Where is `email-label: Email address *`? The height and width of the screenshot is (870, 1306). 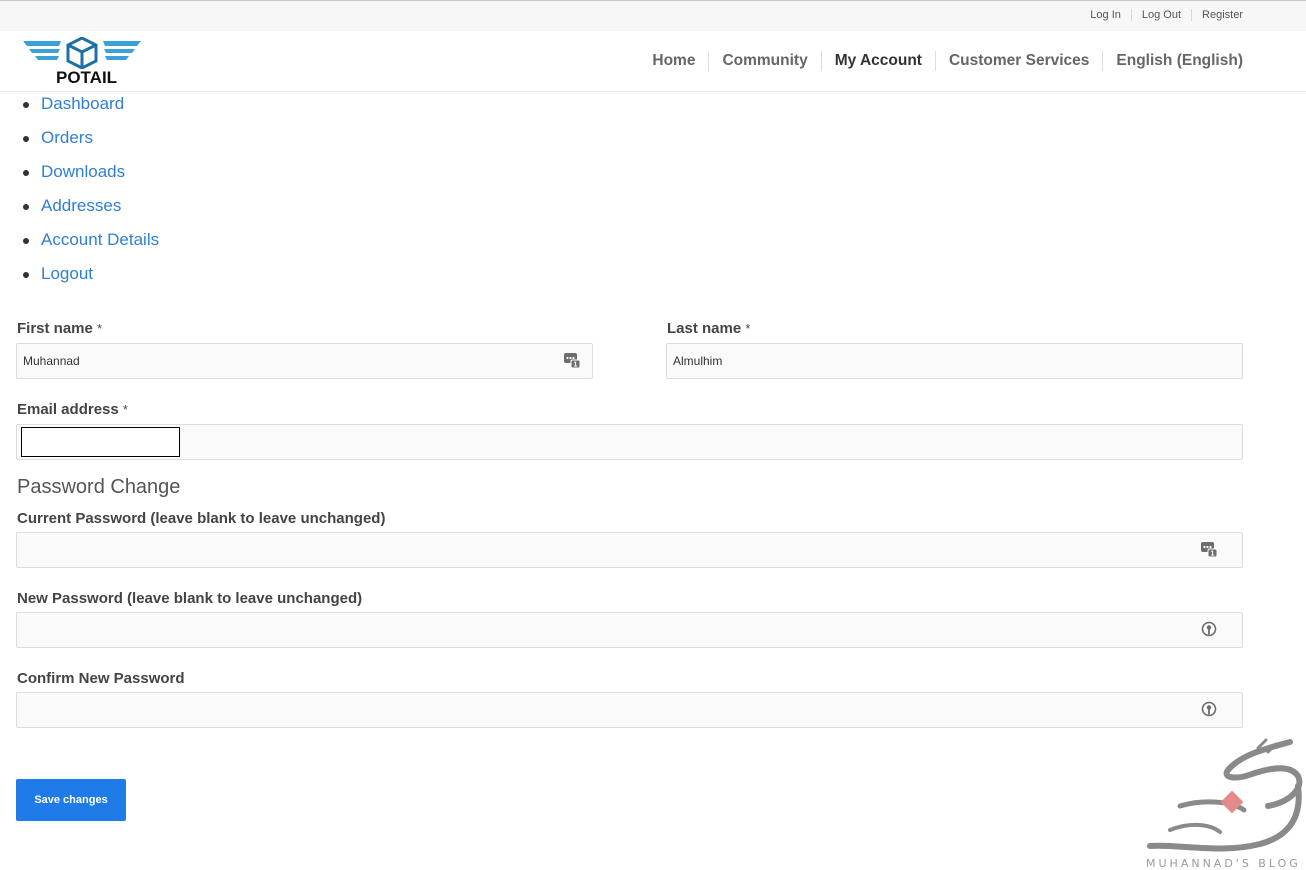 email-label: Email address * is located at coordinates (72, 409).